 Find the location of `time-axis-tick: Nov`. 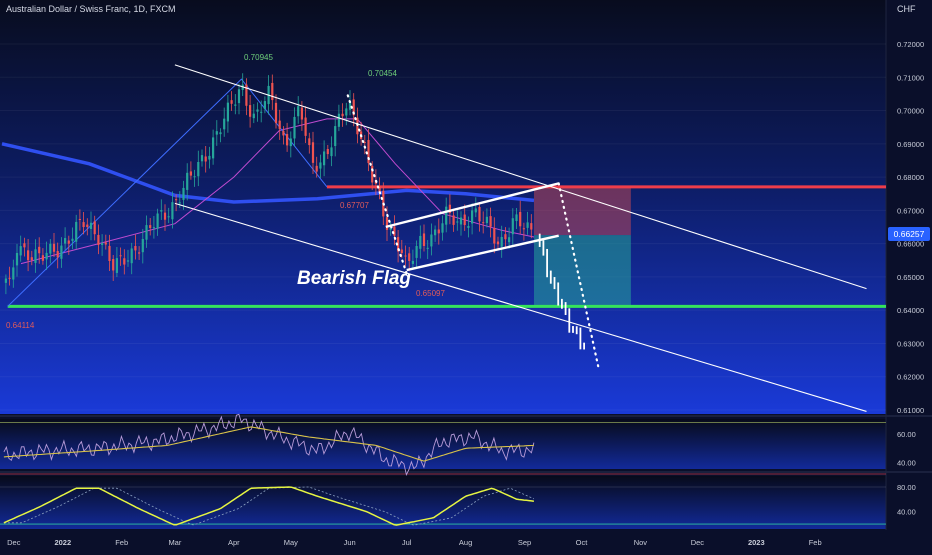

time-axis-tick: Nov is located at coordinates (641, 542).